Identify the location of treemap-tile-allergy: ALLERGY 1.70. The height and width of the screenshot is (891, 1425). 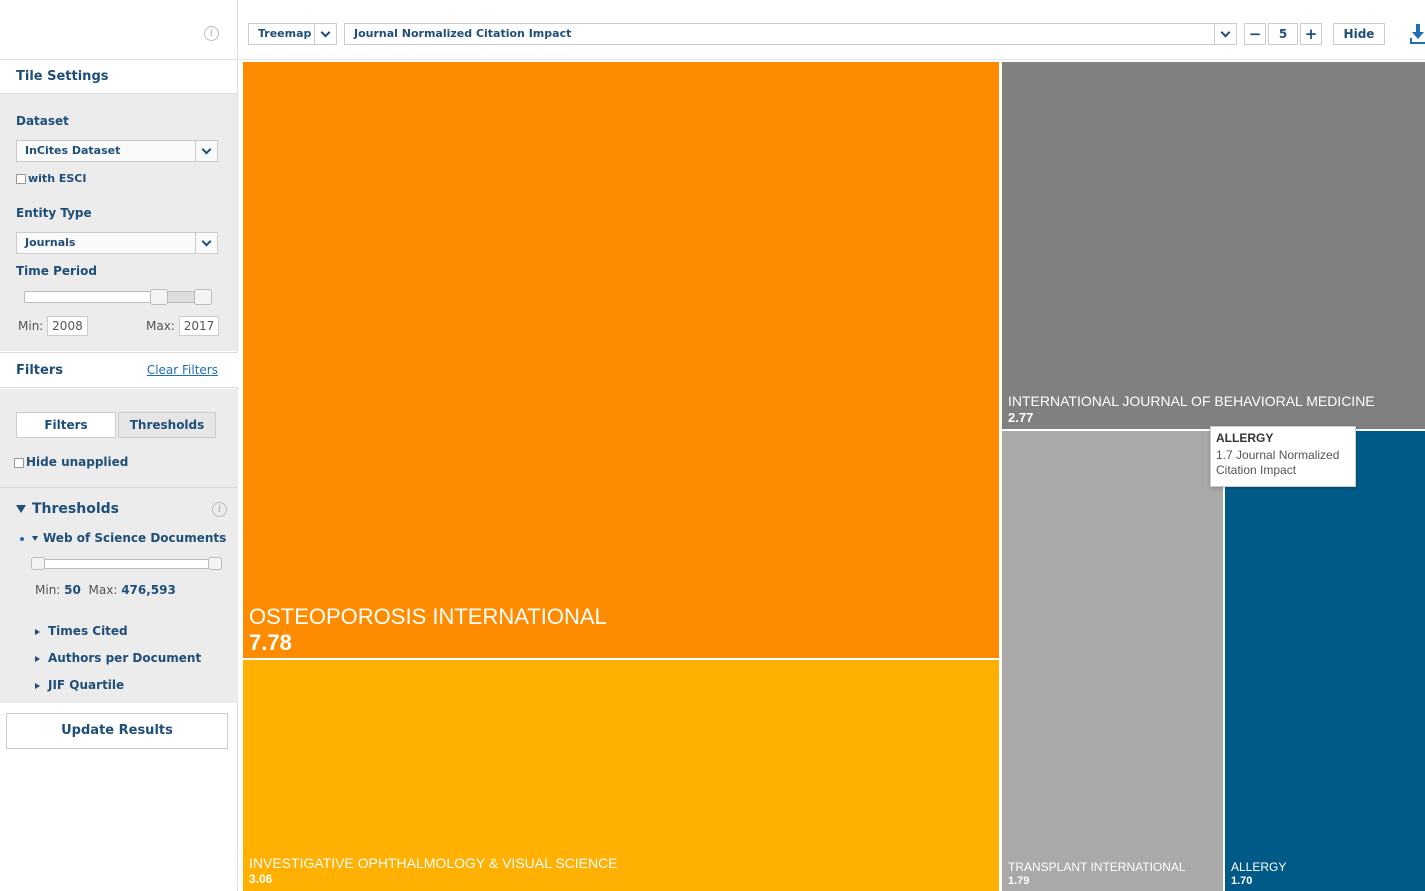
(1325, 661).